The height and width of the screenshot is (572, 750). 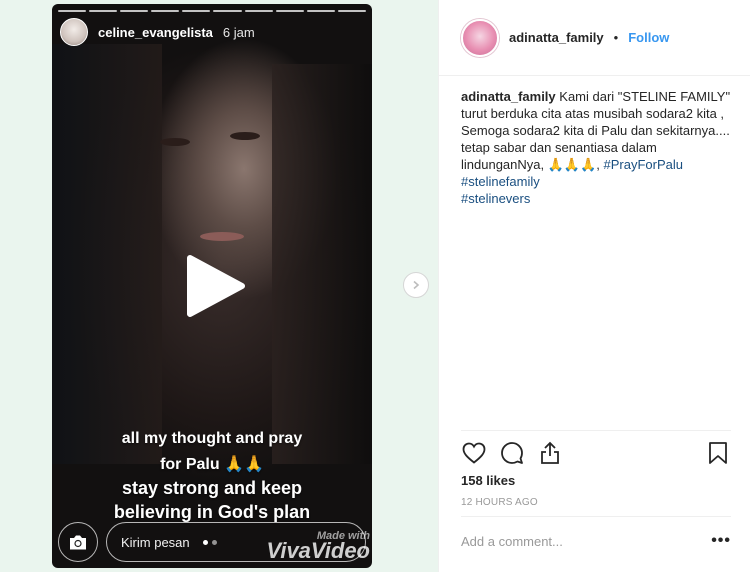 I want to click on caption-username: adinatta_family, so click(x=508, y=96).